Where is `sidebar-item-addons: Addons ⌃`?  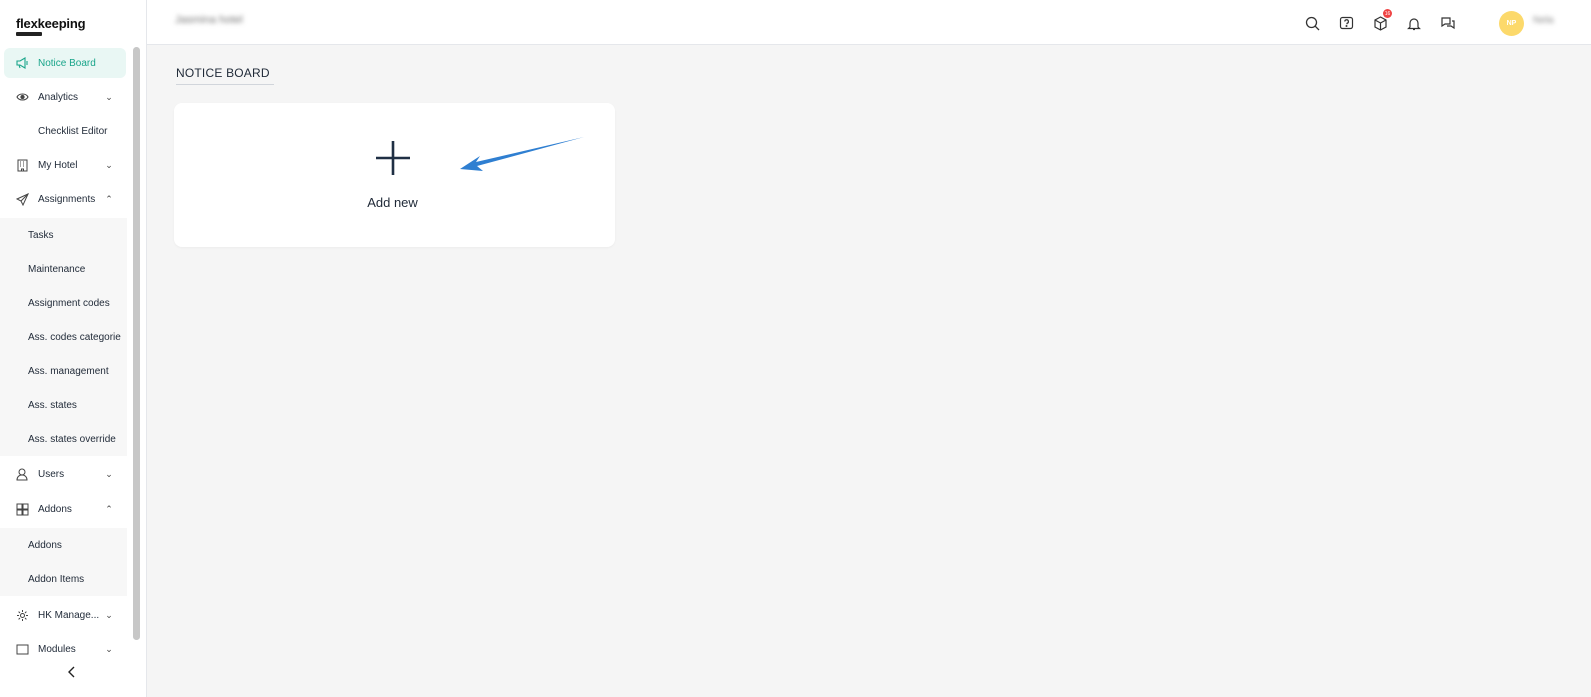
sidebar-item-addons: Addons ⌃ is located at coordinates (65, 509).